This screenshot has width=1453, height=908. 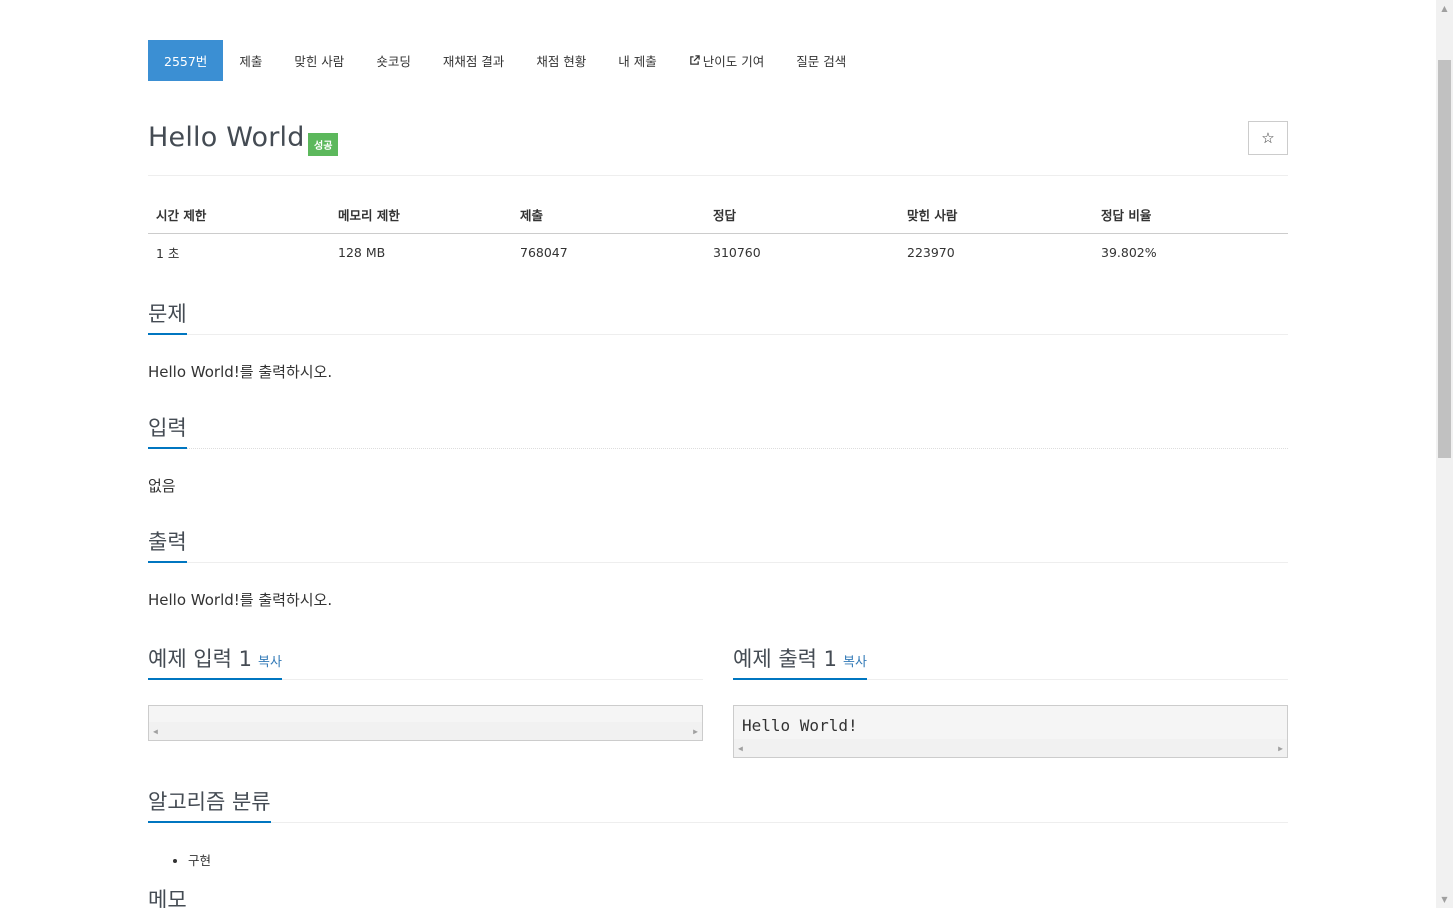 What do you see at coordinates (996, 215) in the screenshot?
I see `header-solved-users: 맞힌 사람` at bounding box center [996, 215].